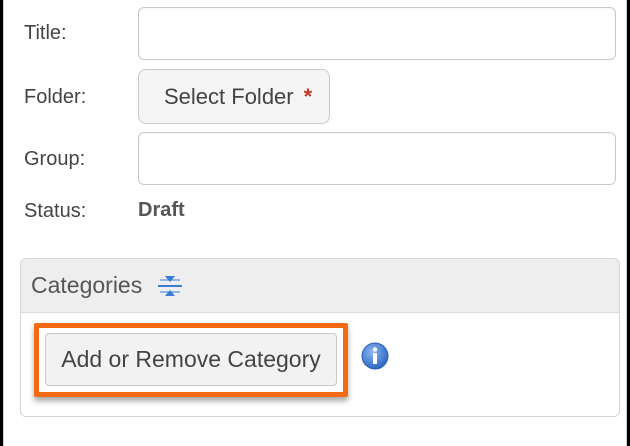  I want to click on folder-label: Folder:, so click(55, 97).